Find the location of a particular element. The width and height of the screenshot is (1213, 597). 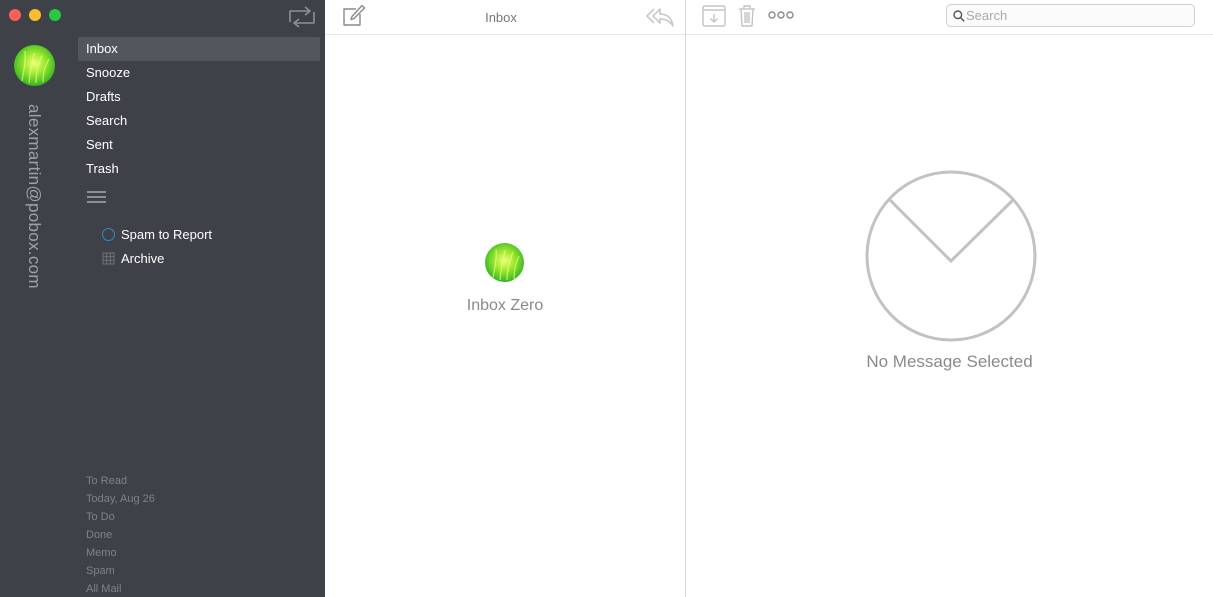

sidebar-item-done: Done is located at coordinates (120, 535).